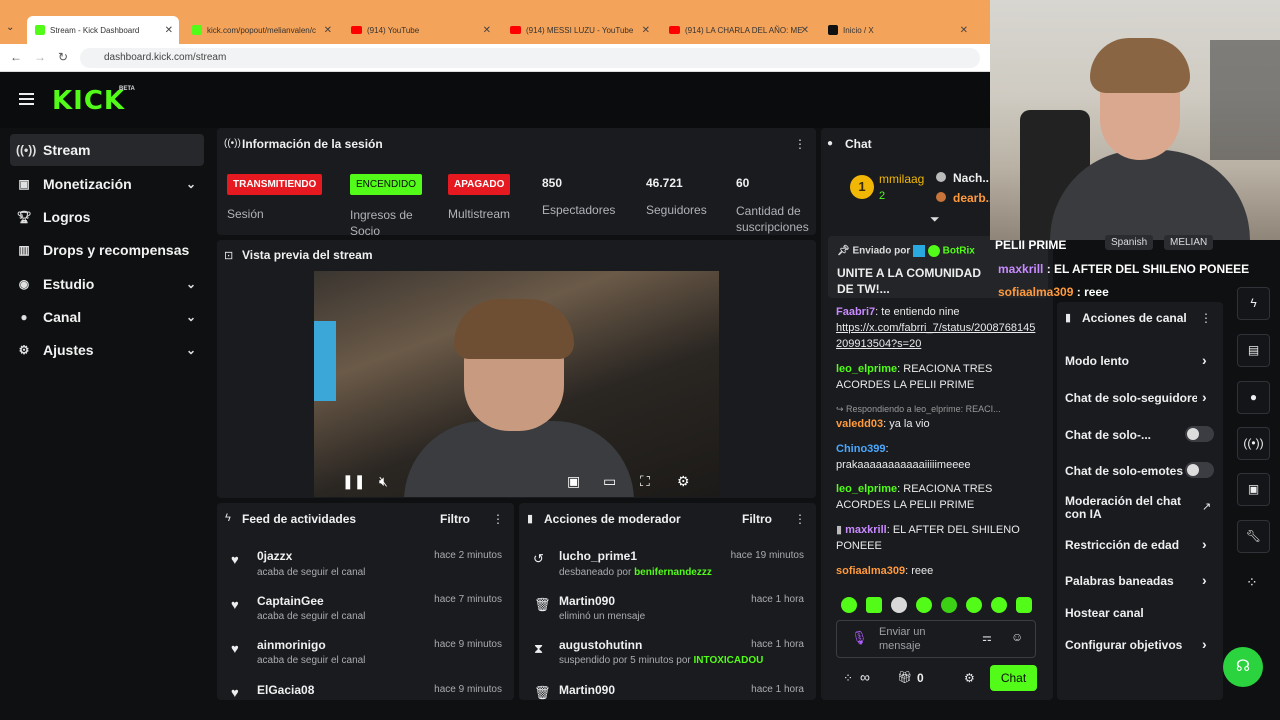  What do you see at coordinates (10, 27) in the screenshot?
I see `tab-list-icon: ⌄` at bounding box center [10, 27].